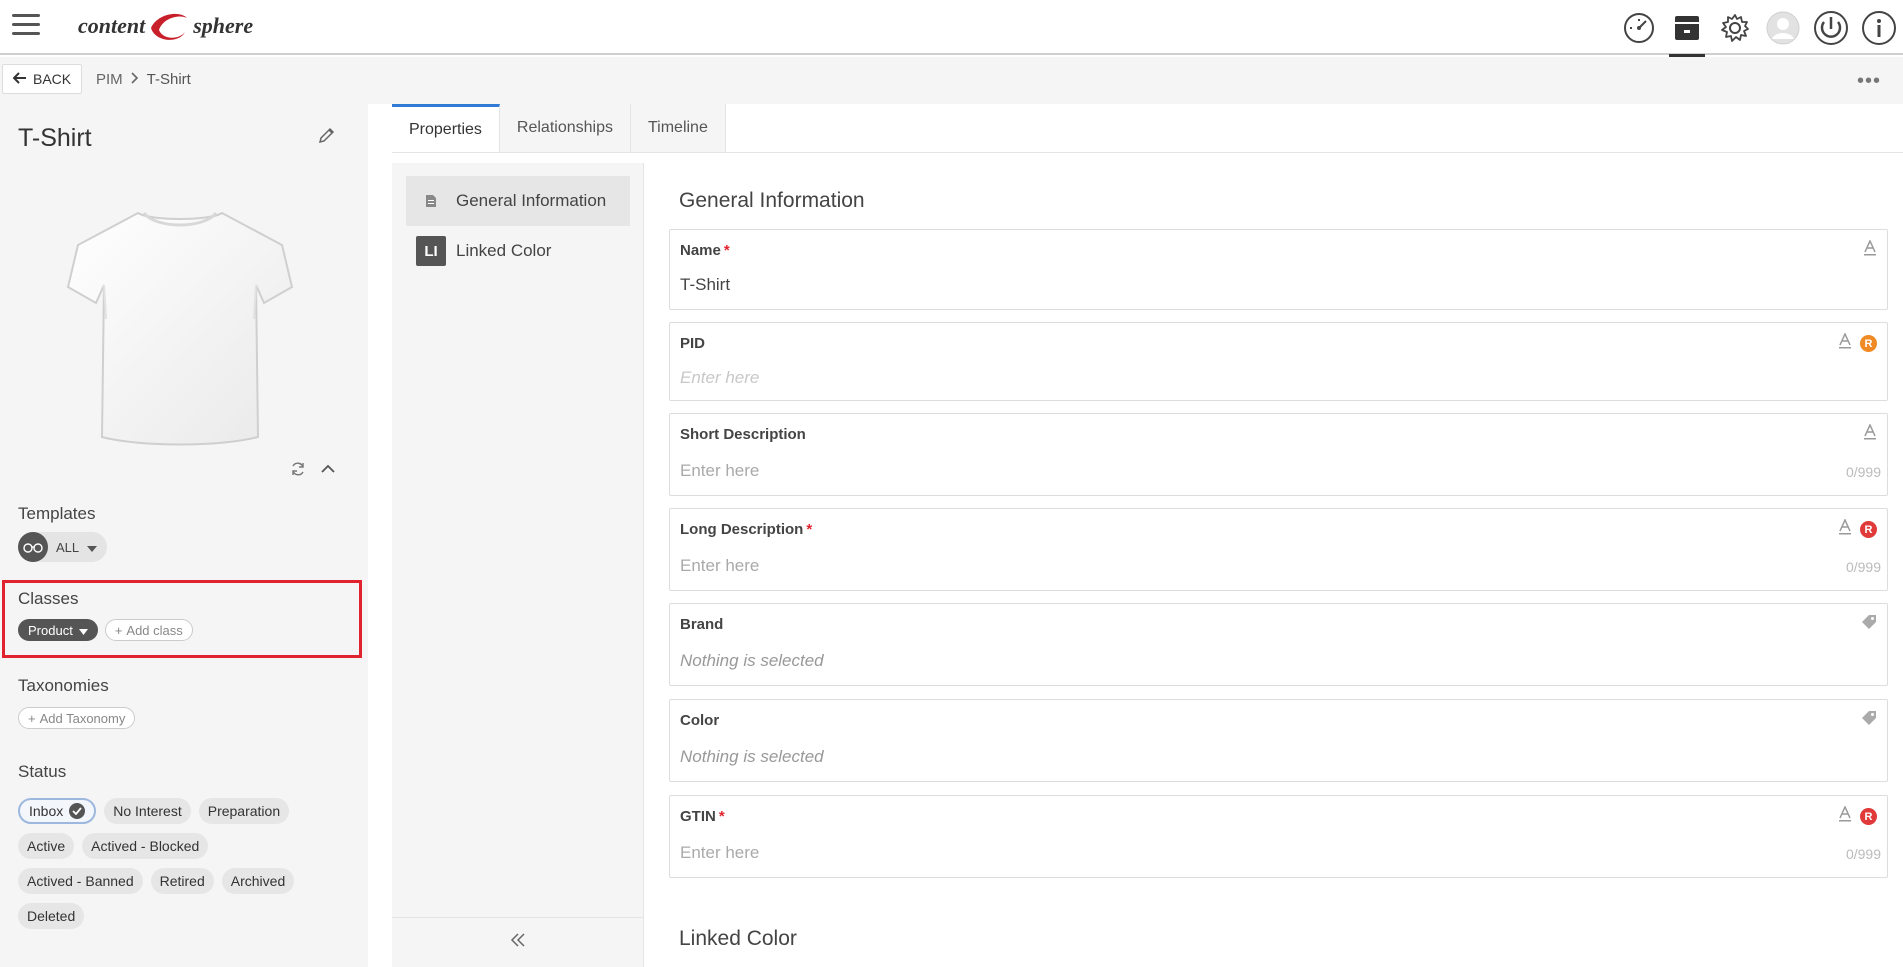  Describe the element at coordinates (143, 79) in the screenshot. I see `breadcrumb: PIM T-Shirt` at that location.